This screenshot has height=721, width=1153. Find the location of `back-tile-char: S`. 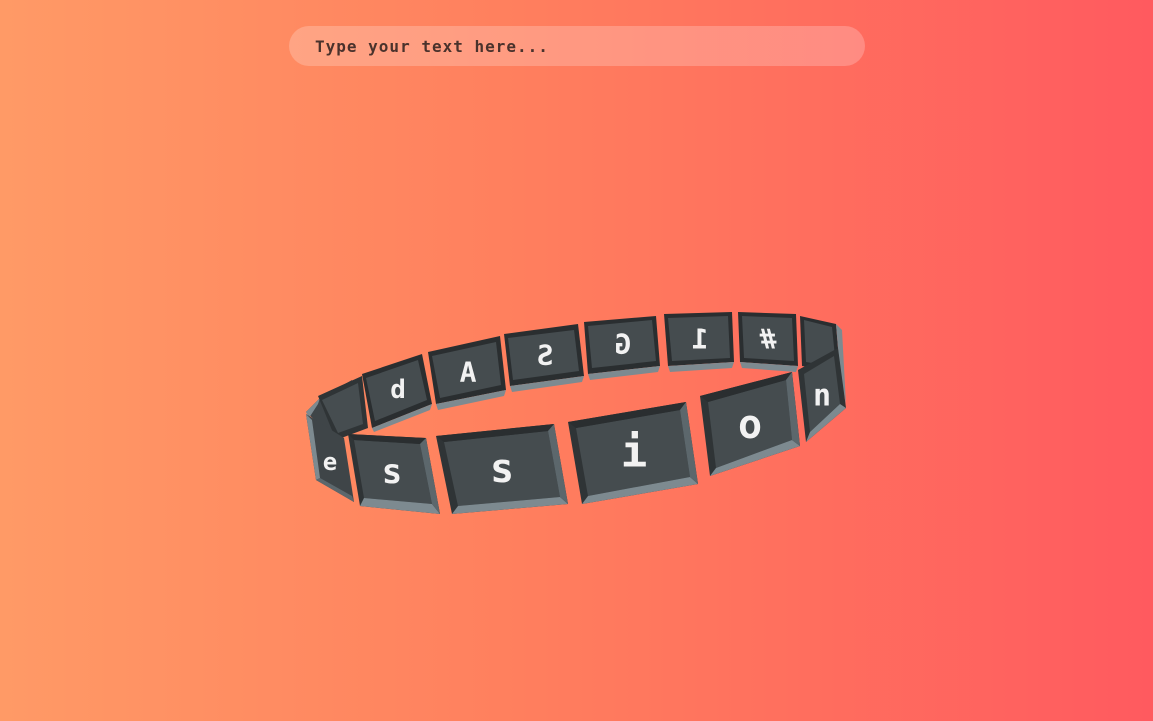

back-tile-char: S is located at coordinates (545, 355).